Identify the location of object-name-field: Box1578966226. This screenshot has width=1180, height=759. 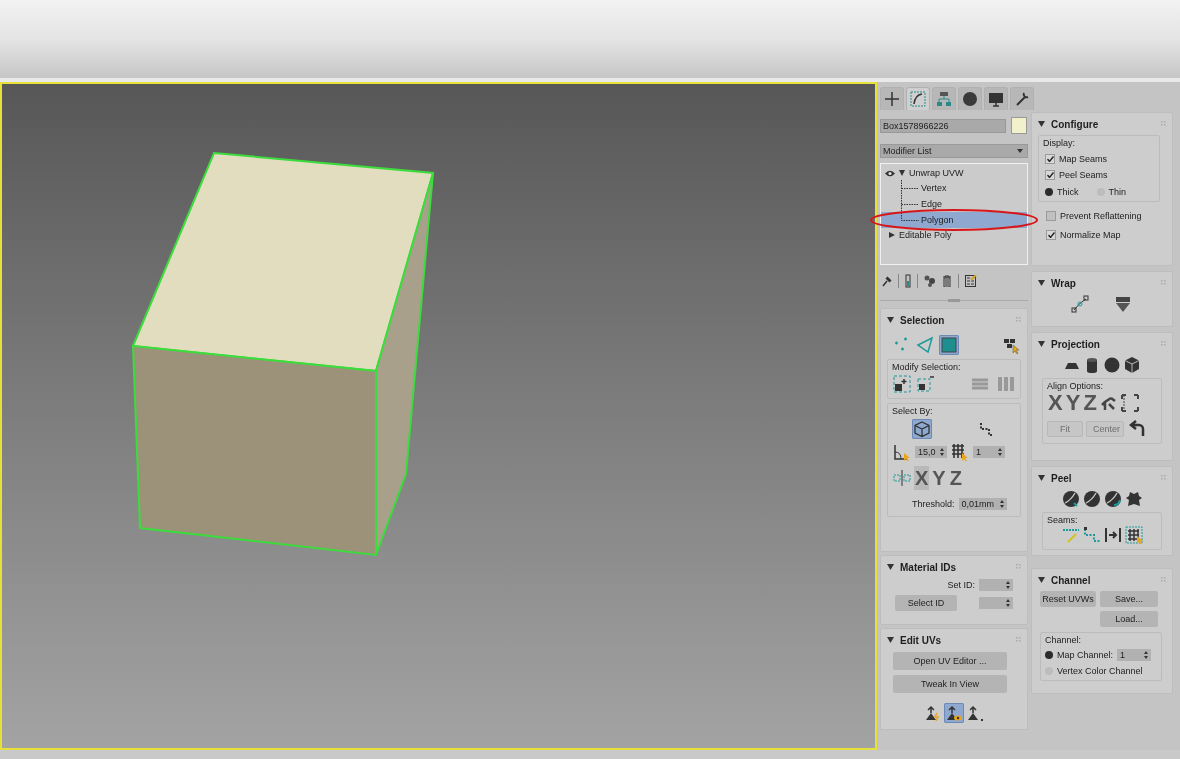
(943, 125).